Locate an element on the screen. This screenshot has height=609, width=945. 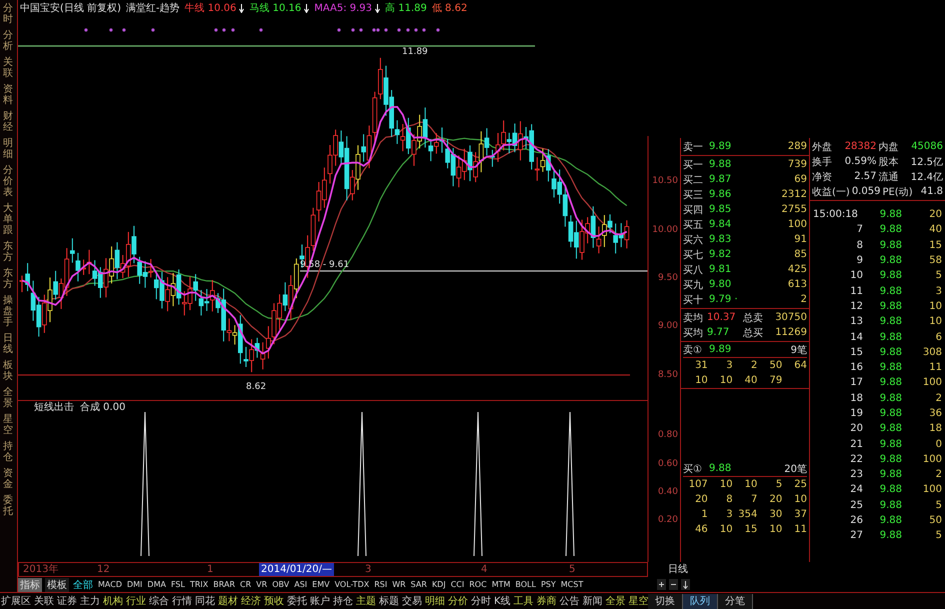
side-tab: 大单跟 is located at coordinates (8, 219).